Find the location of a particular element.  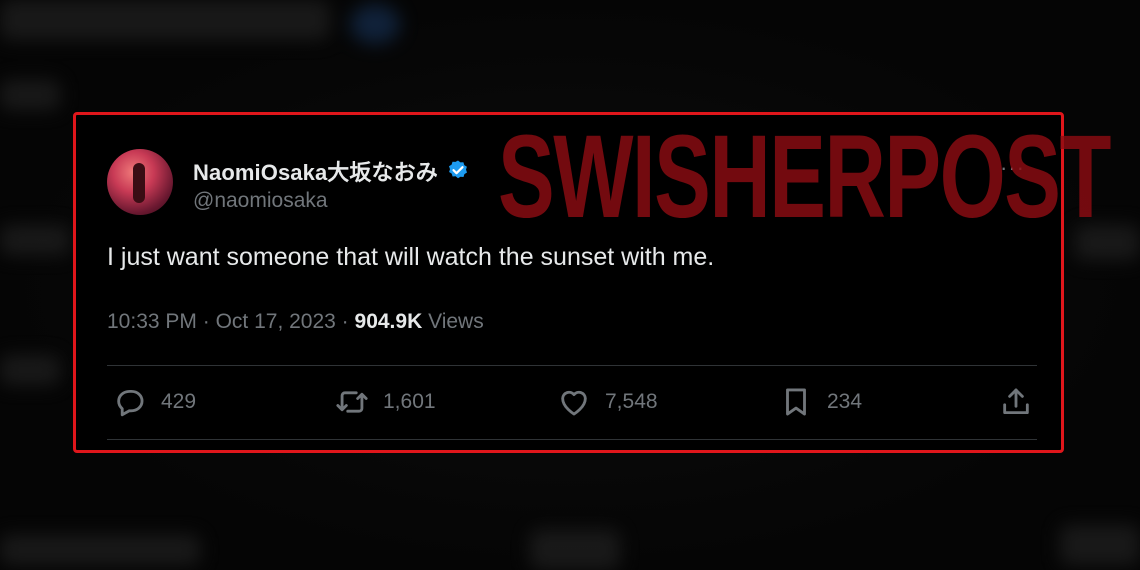

like-button: 7,548 is located at coordinates (607, 402).